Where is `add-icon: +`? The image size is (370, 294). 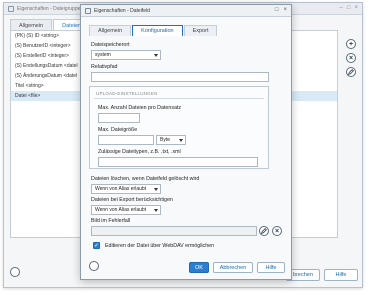 add-icon: + is located at coordinates (351, 44).